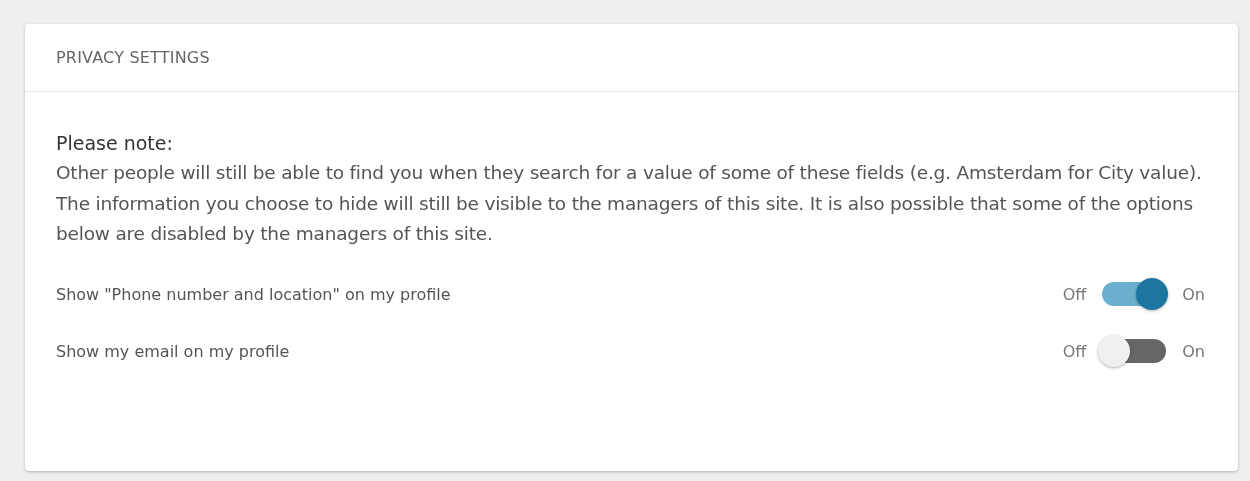 The width and height of the screenshot is (1250, 481). I want to click on note-heading: Please note:, so click(115, 143).